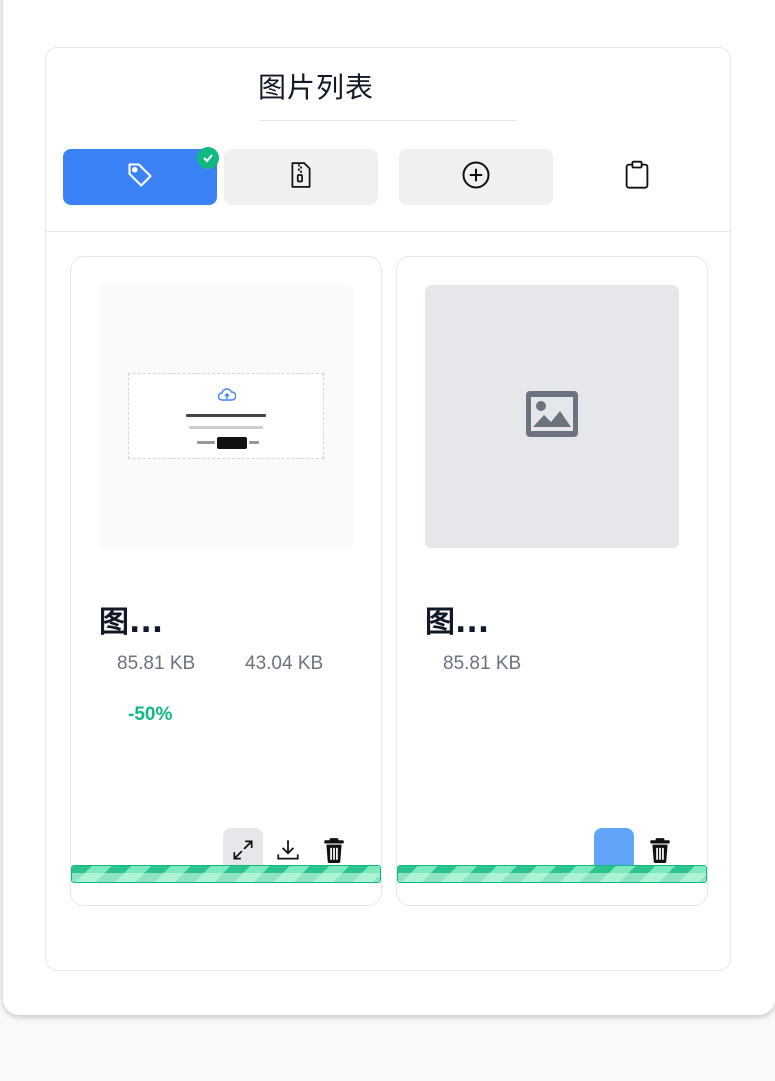 The image size is (775, 1081). I want to click on add-circle-icon, so click(476, 177).